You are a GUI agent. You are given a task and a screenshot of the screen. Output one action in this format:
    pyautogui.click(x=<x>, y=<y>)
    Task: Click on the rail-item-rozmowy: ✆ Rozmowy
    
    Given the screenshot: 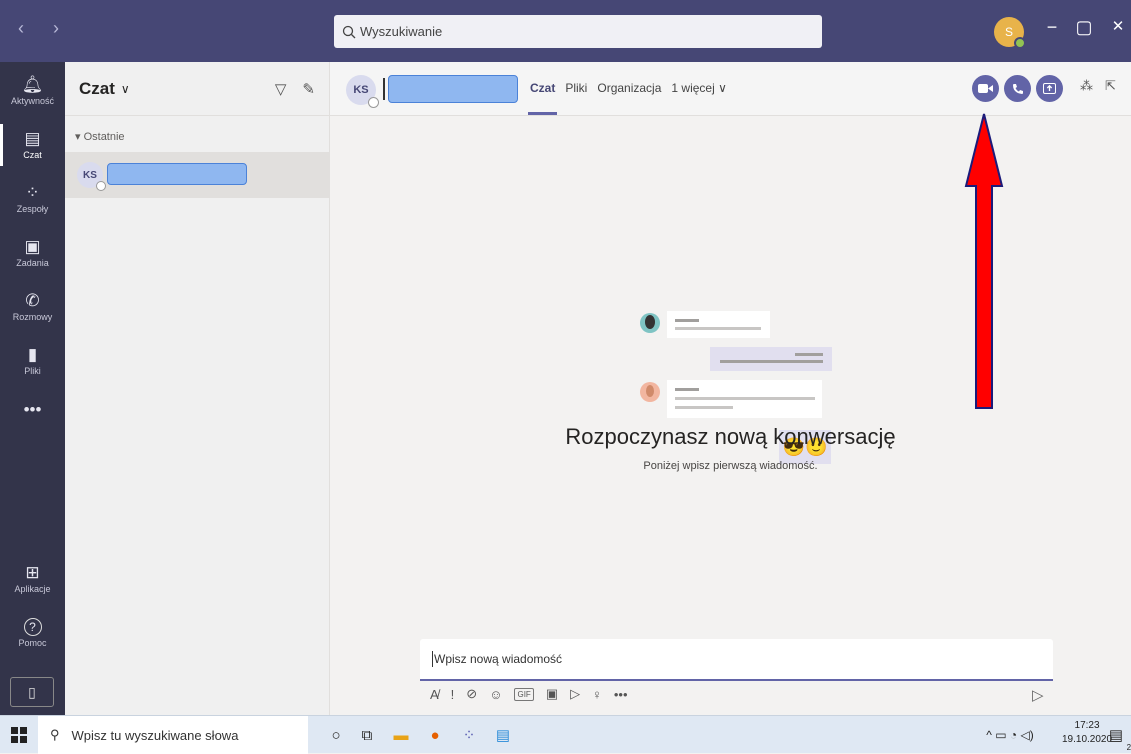 What is the action you would take?
    pyautogui.click(x=32, y=307)
    